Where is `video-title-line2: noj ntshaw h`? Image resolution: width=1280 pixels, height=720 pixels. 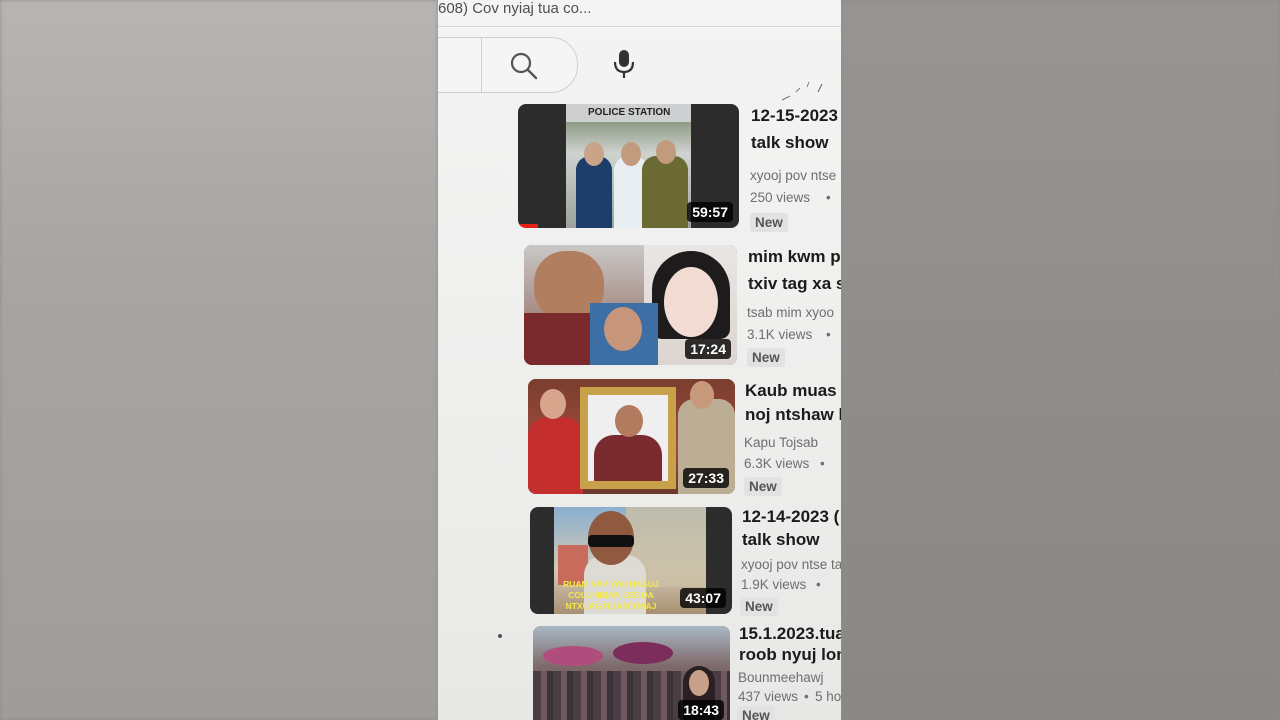 video-title-line2: noj ntshaw h is located at coordinates (793, 415).